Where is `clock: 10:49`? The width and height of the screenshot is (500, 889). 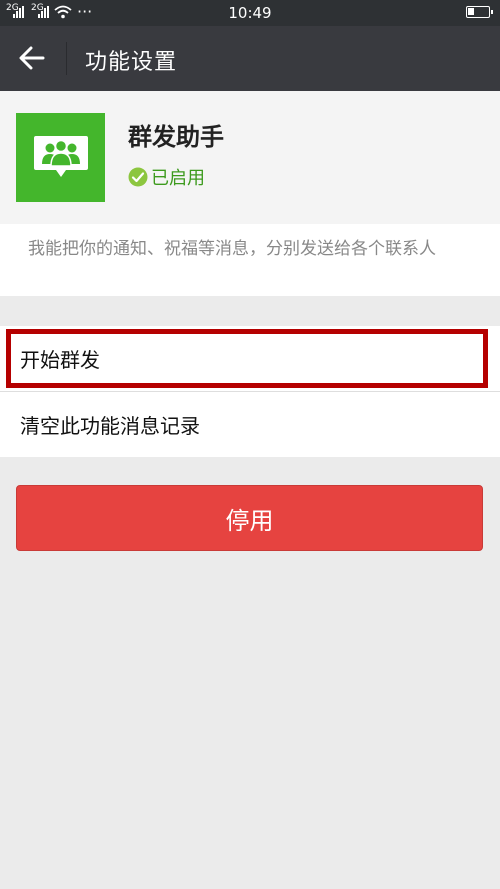
clock: 10:49 is located at coordinates (250, 13).